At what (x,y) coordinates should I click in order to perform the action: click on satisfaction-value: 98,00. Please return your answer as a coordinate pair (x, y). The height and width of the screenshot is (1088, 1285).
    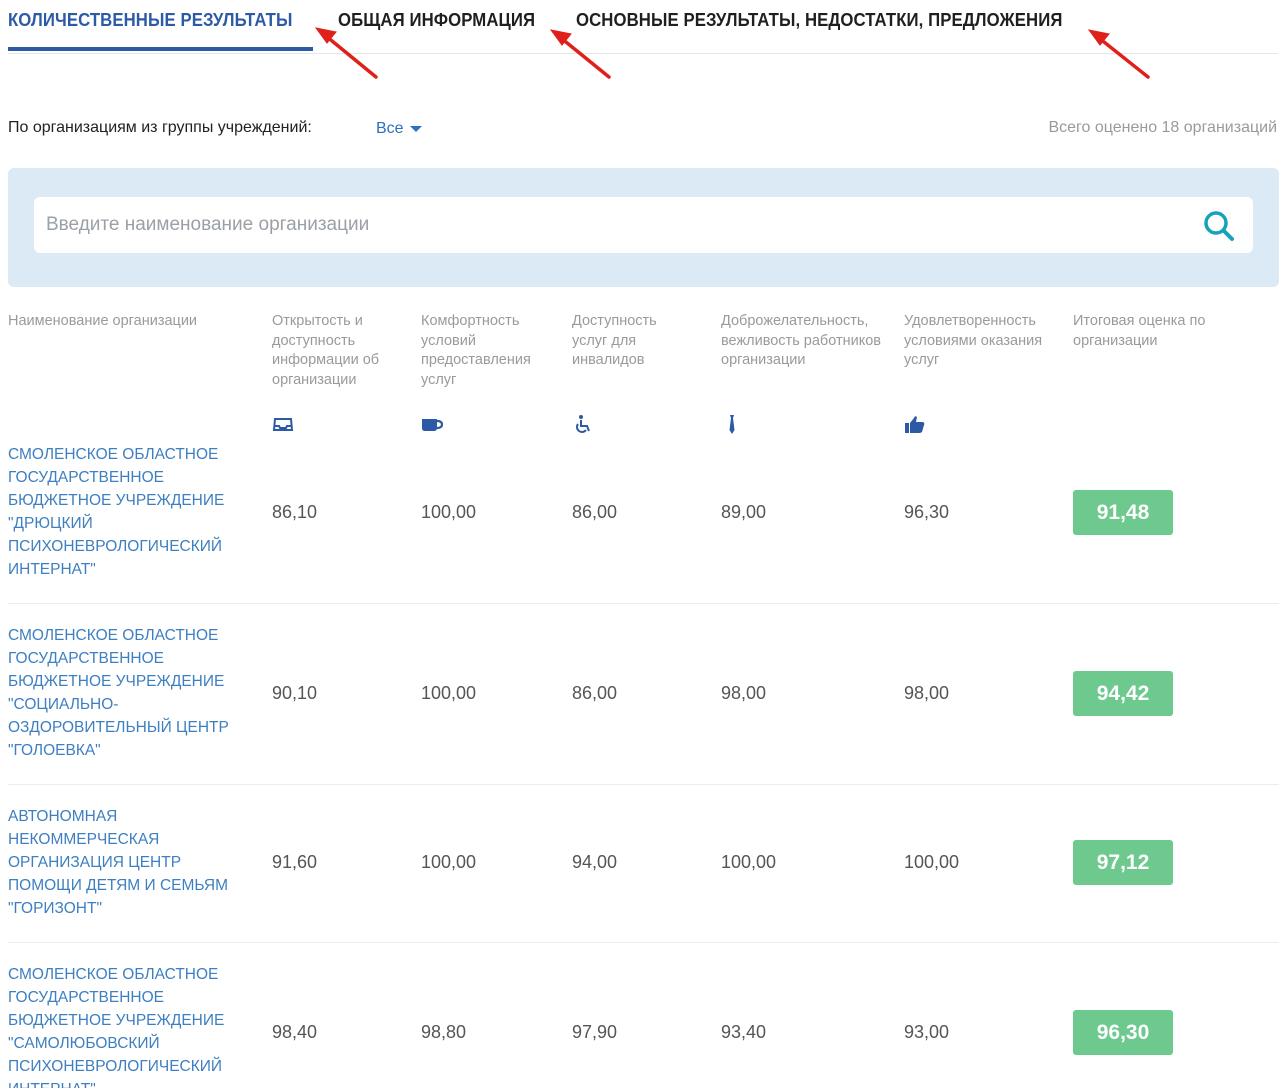
    Looking at the image, I should click on (927, 693).